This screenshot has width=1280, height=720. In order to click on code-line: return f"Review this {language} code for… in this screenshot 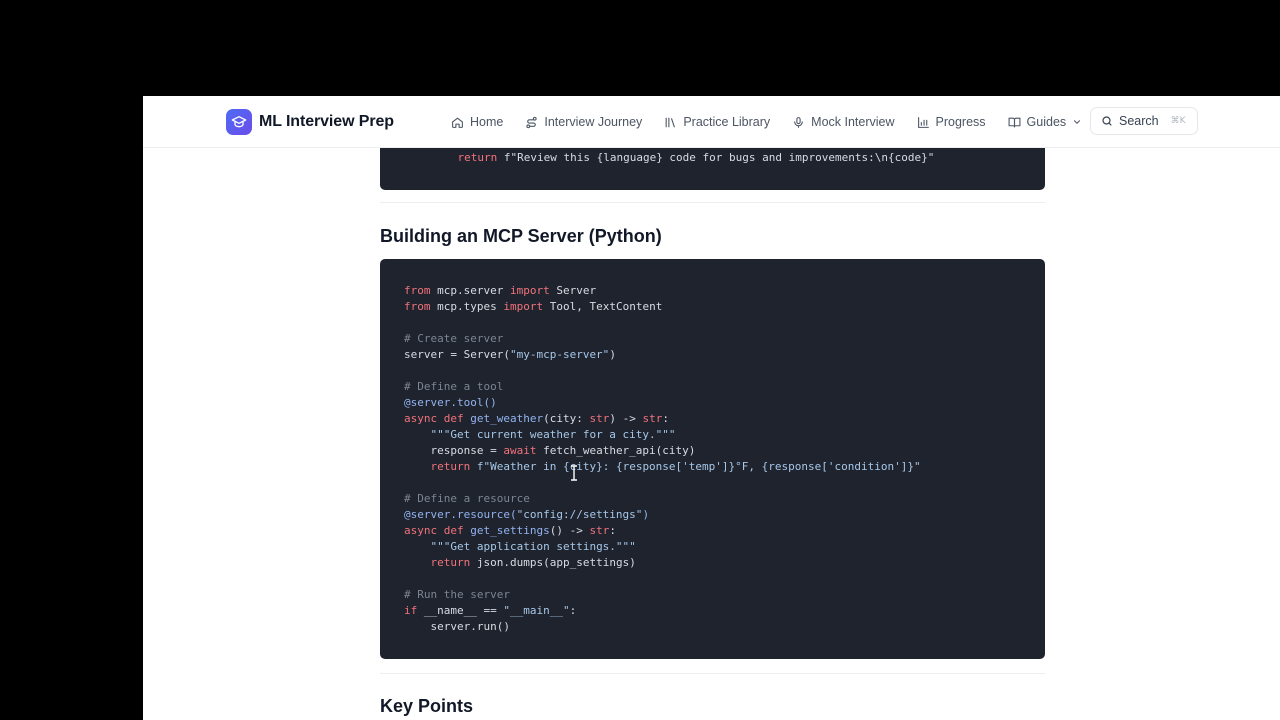, I will do `click(683, 158)`.